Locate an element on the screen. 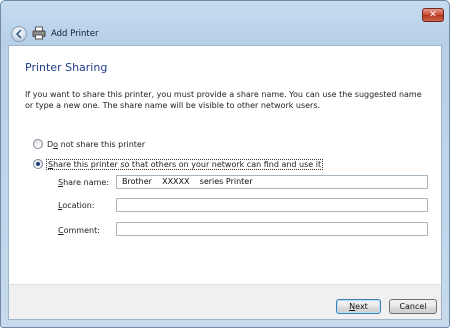  do-not-share-radio is located at coordinates (38, 144).